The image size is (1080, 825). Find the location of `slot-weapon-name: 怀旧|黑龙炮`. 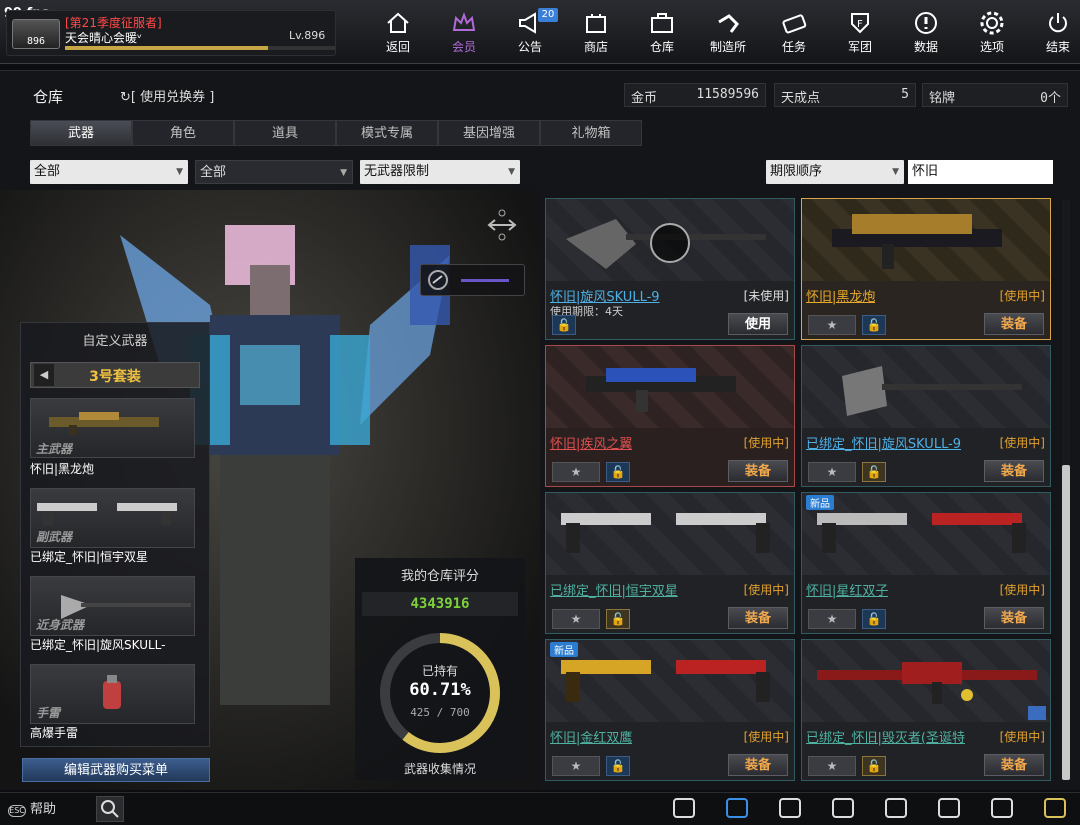

slot-weapon-name: 怀旧|黑龙炮 is located at coordinates (62, 469).